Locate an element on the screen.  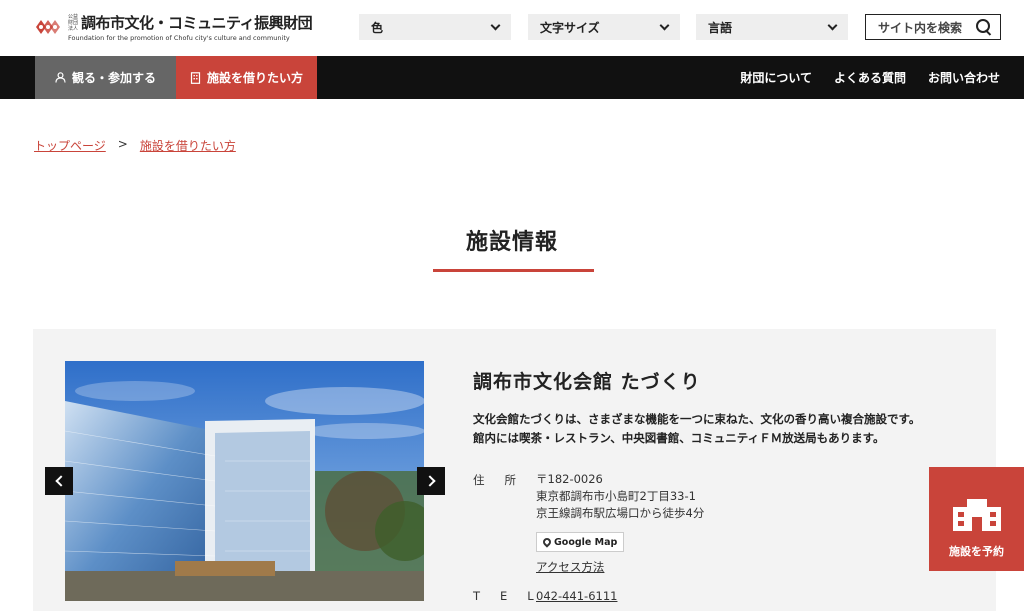
site-search-label: サイト内を検索 is located at coordinates (920, 27).